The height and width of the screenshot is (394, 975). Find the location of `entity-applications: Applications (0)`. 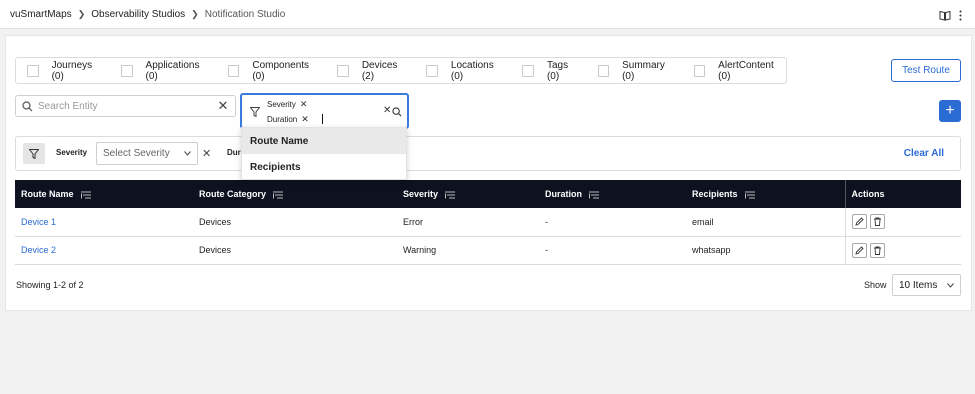

entity-applications: Applications (0) is located at coordinates (166, 70).